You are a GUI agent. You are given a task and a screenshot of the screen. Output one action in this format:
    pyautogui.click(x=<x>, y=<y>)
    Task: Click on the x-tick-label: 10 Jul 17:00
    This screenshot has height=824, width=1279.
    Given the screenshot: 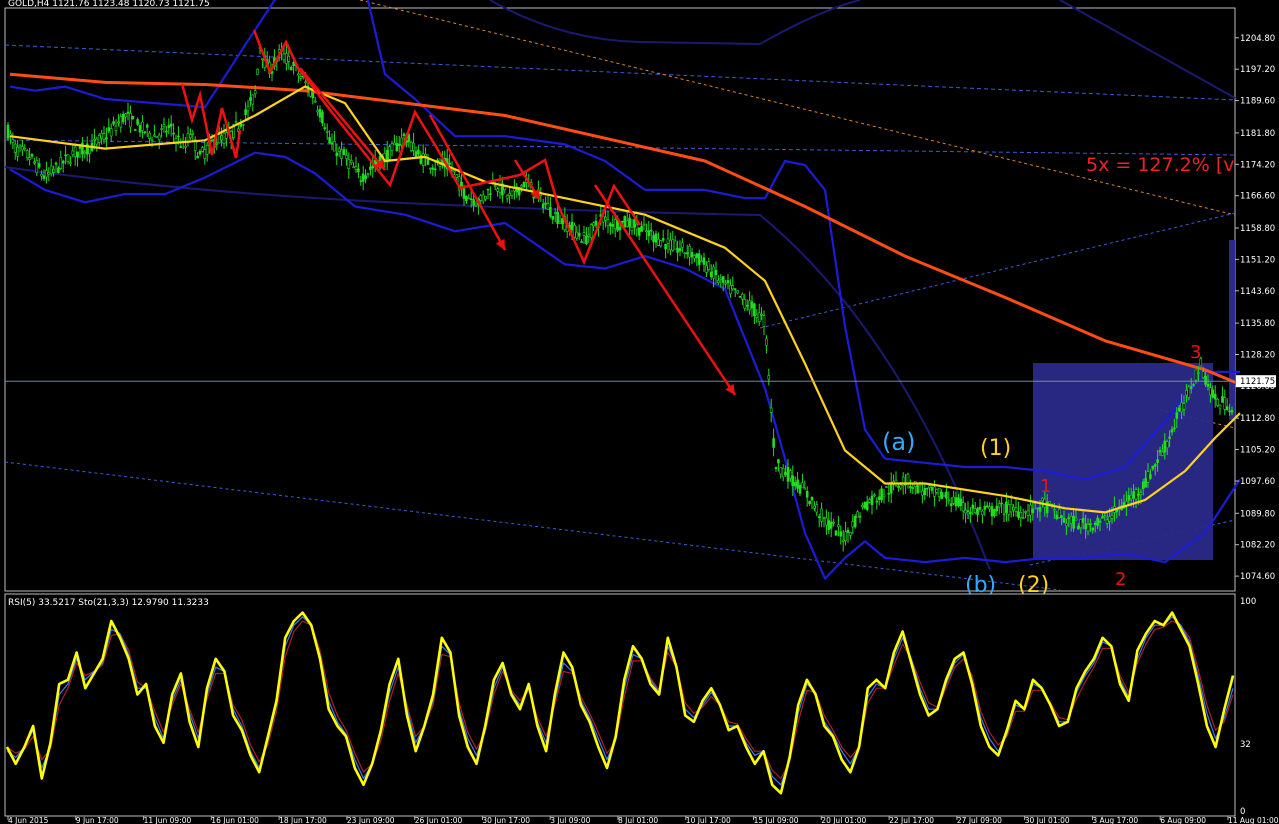 What is the action you would take?
    pyautogui.click(x=708, y=820)
    